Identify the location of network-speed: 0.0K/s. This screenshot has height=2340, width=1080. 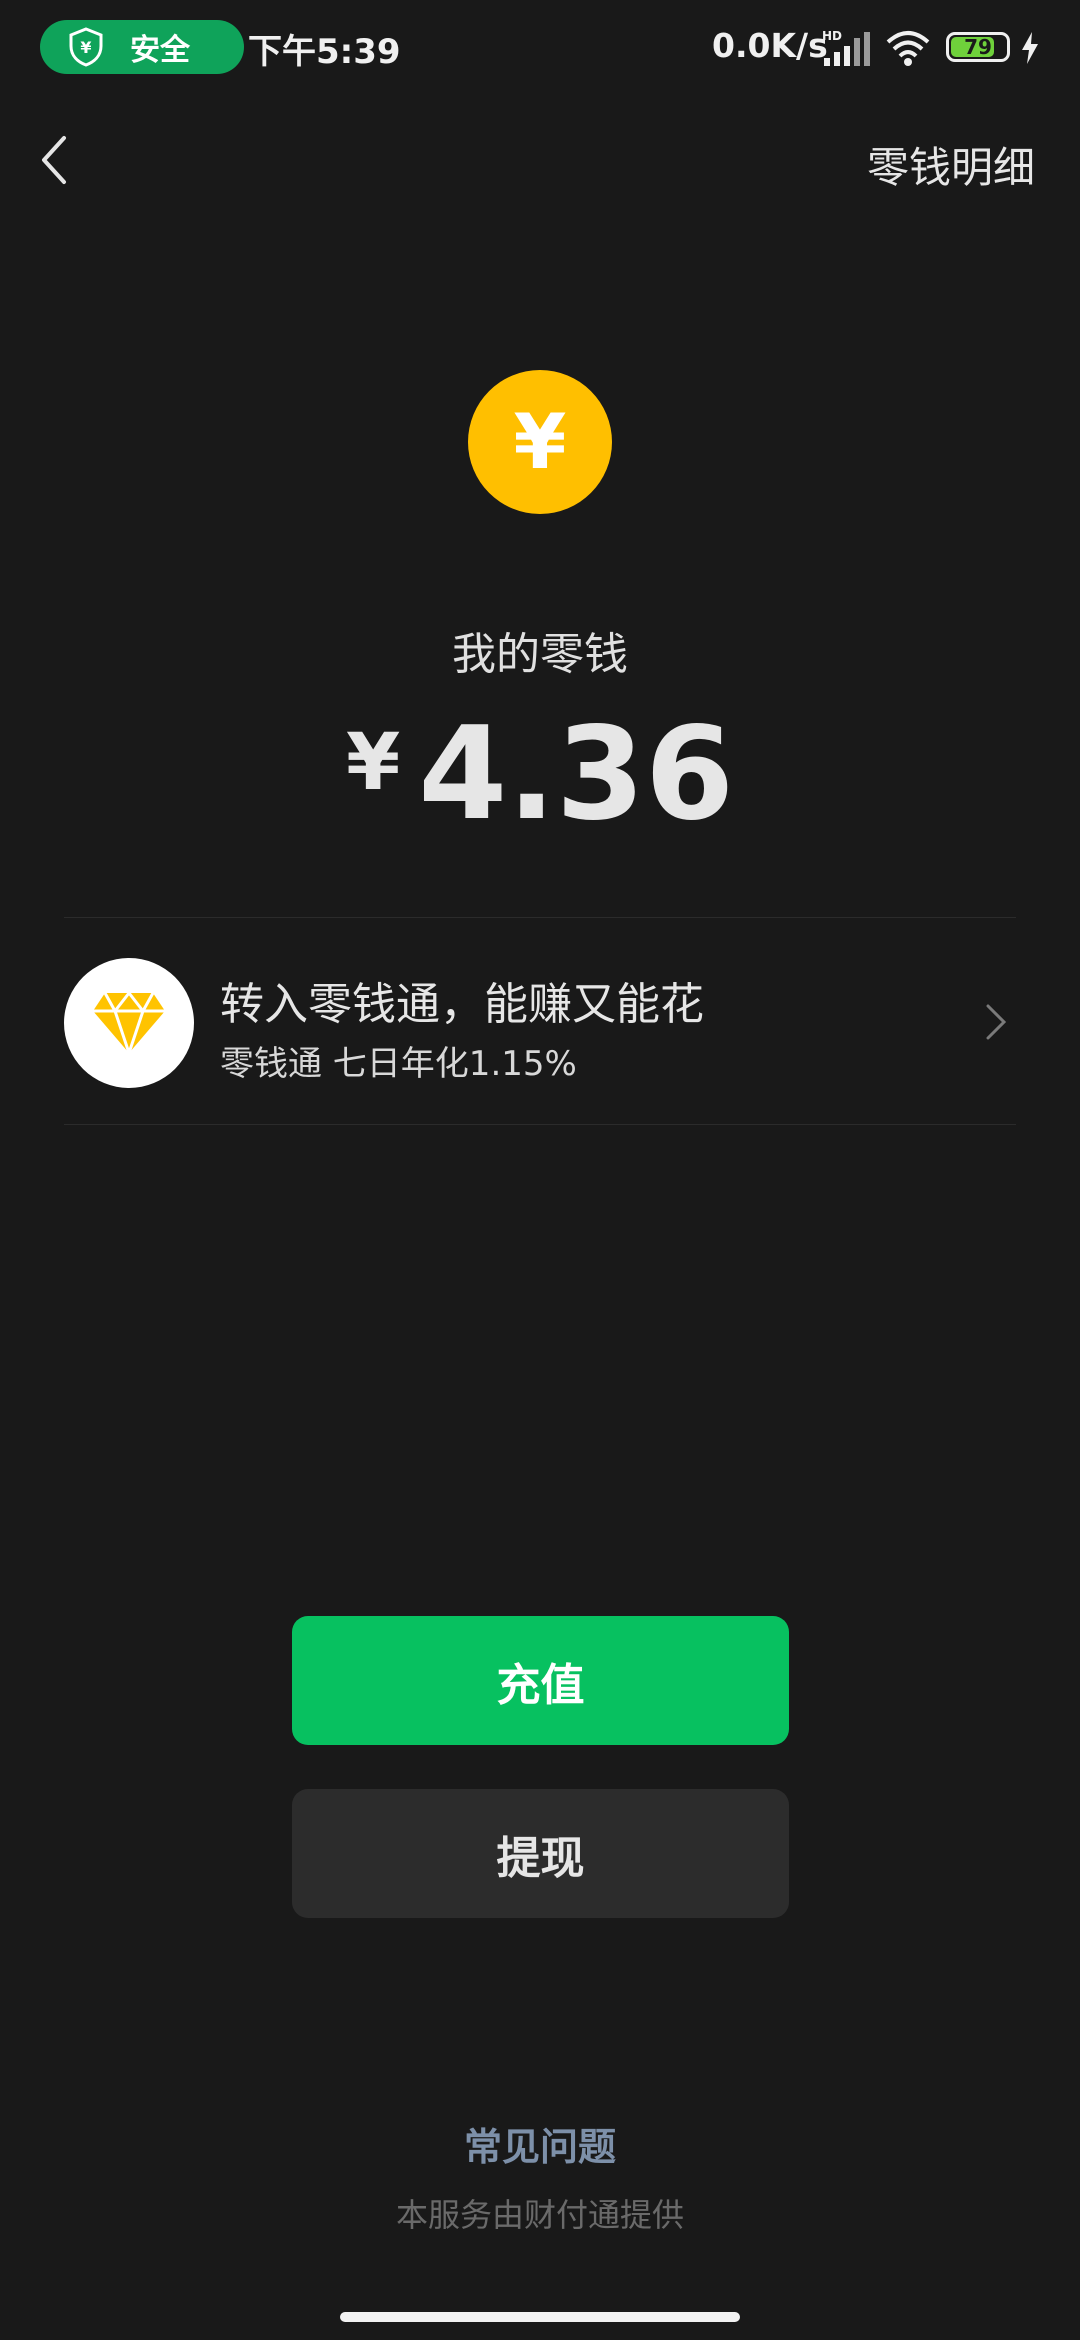
(770, 45).